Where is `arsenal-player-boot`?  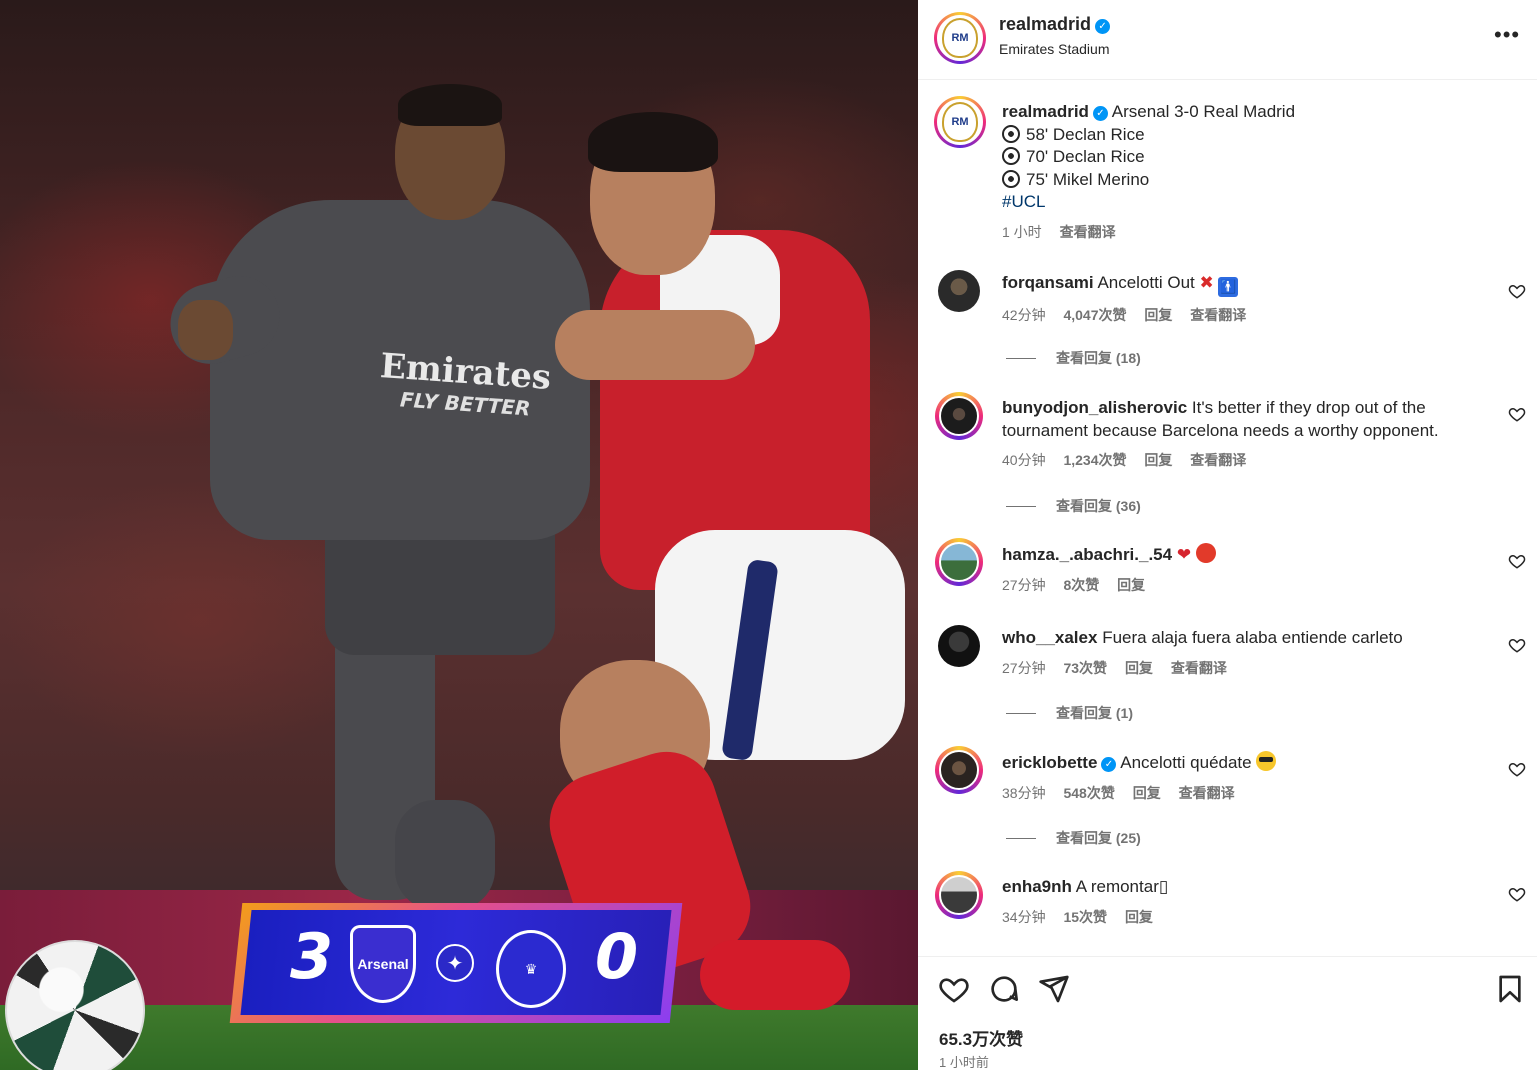
arsenal-player-boot is located at coordinates (775, 975).